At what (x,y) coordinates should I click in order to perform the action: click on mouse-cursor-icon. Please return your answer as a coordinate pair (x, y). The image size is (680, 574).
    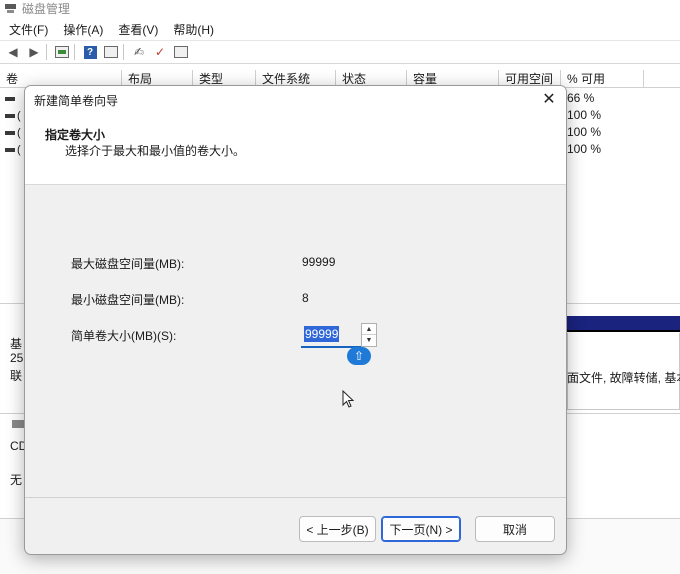
    Looking at the image, I should click on (348, 399).